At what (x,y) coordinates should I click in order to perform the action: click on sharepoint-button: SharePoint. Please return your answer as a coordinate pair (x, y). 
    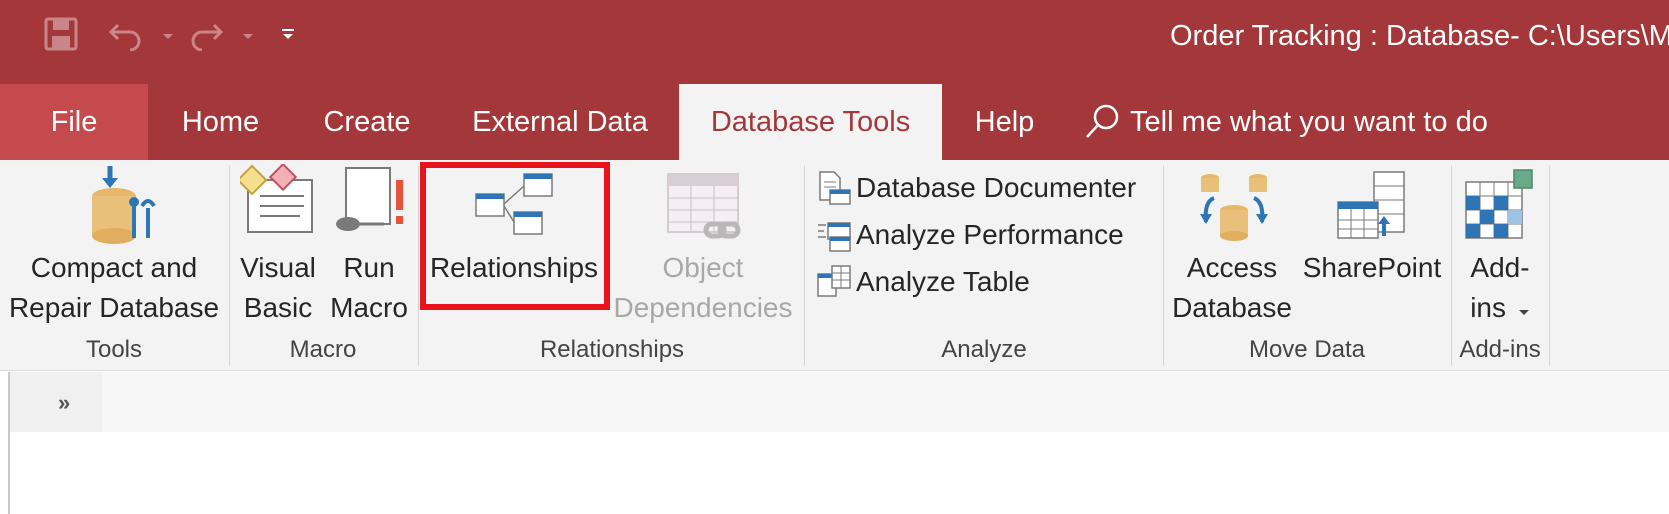
    Looking at the image, I should click on (1372, 245).